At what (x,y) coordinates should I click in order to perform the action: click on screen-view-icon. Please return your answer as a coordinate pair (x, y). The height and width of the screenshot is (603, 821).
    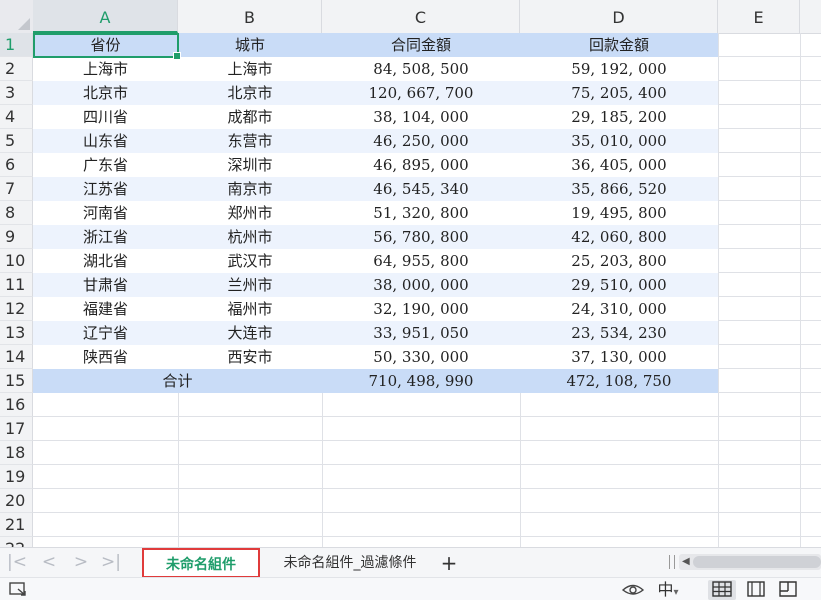
    Looking at the image, I should click on (18, 590).